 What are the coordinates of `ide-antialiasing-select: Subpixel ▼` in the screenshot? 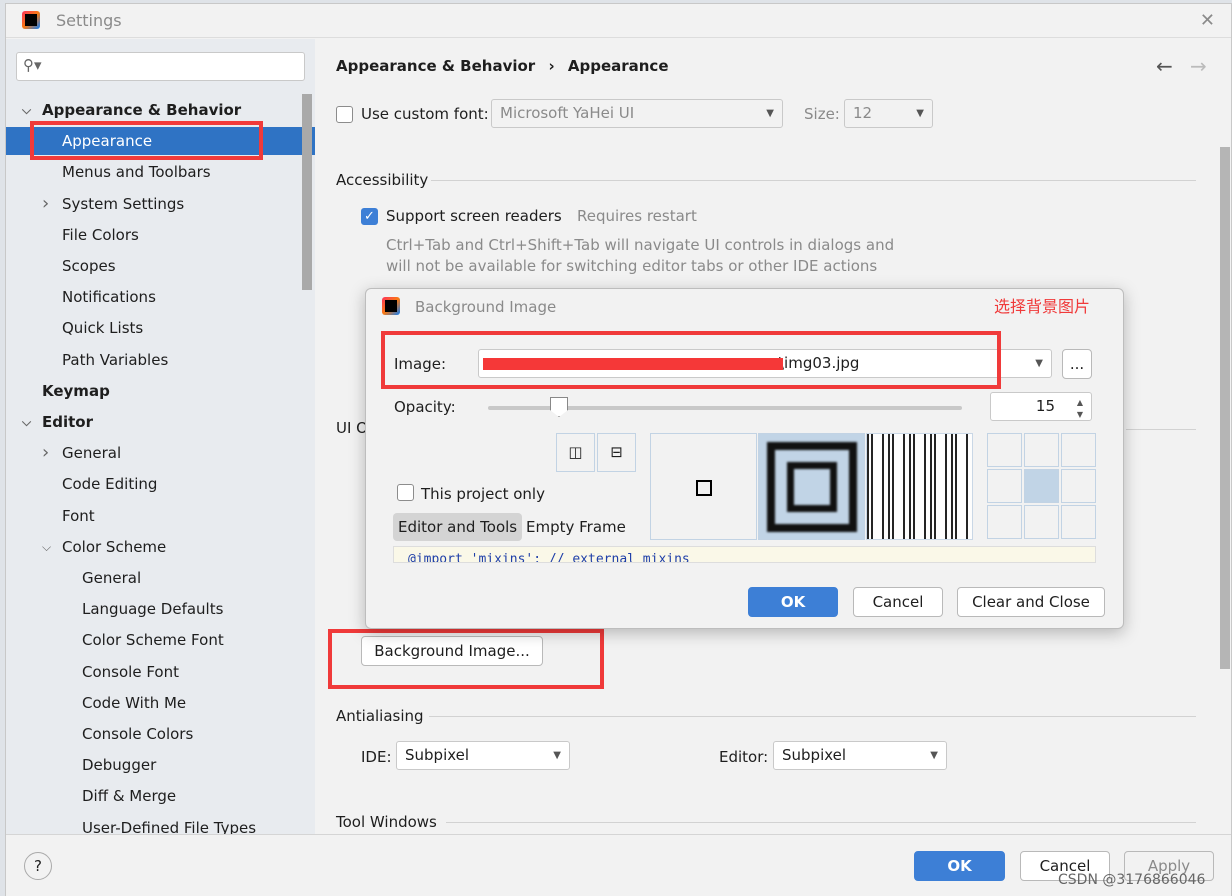 It's located at (483, 755).